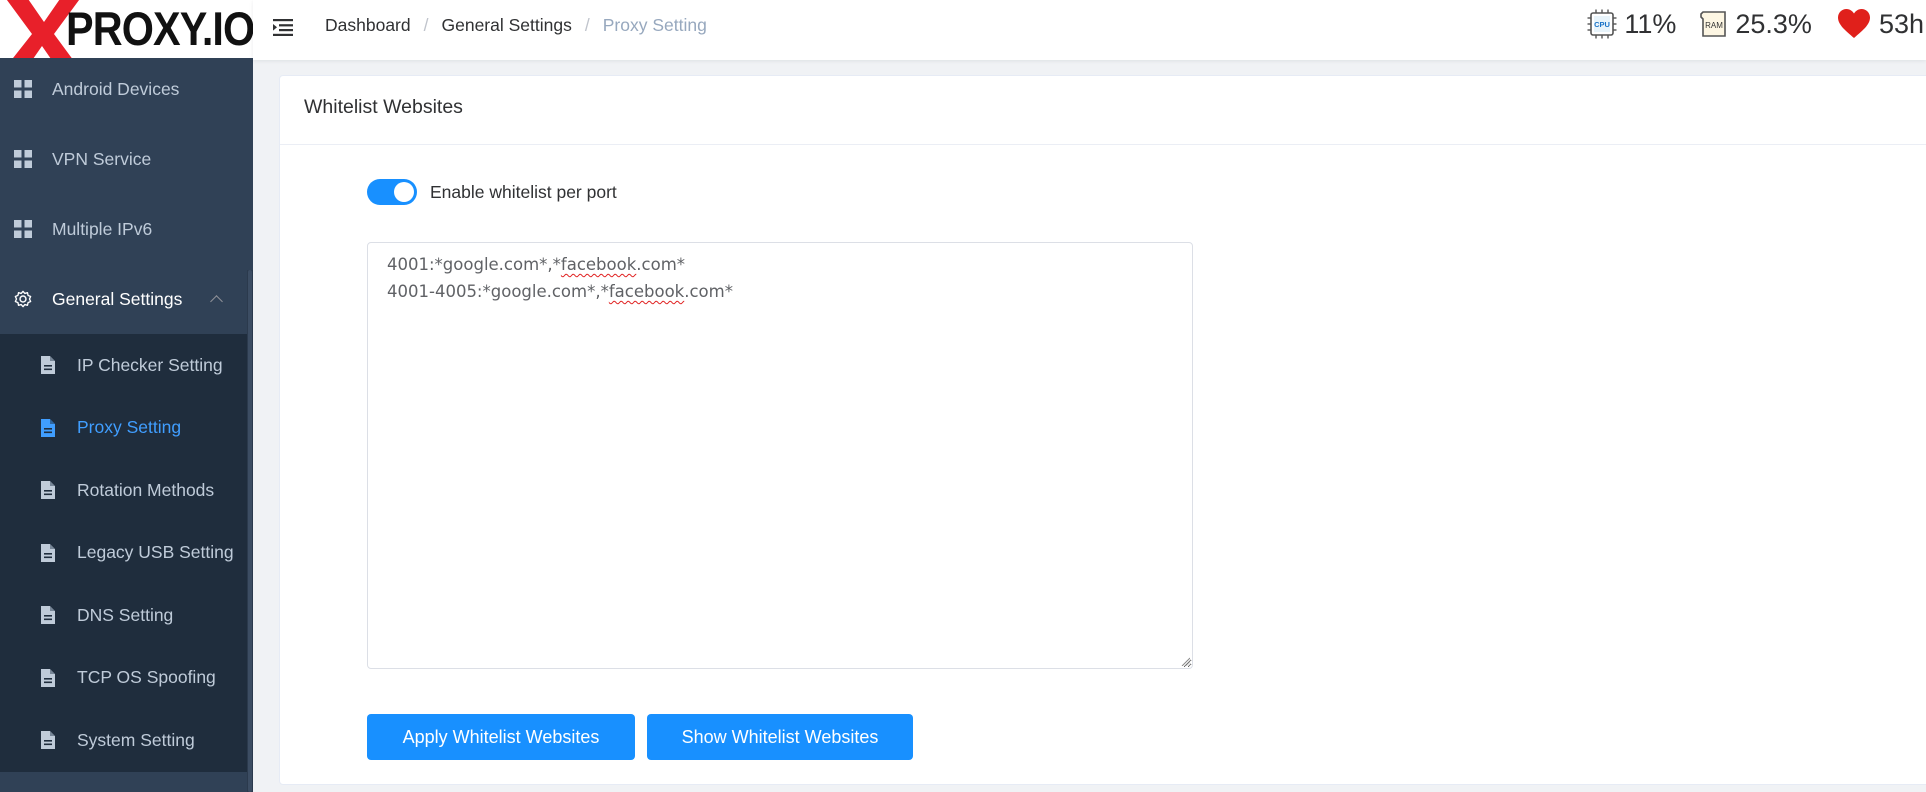 This screenshot has height=792, width=1926. What do you see at coordinates (150, 364) in the screenshot?
I see `sidebar-subitem-label: IP Checker Setting` at bounding box center [150, 364].